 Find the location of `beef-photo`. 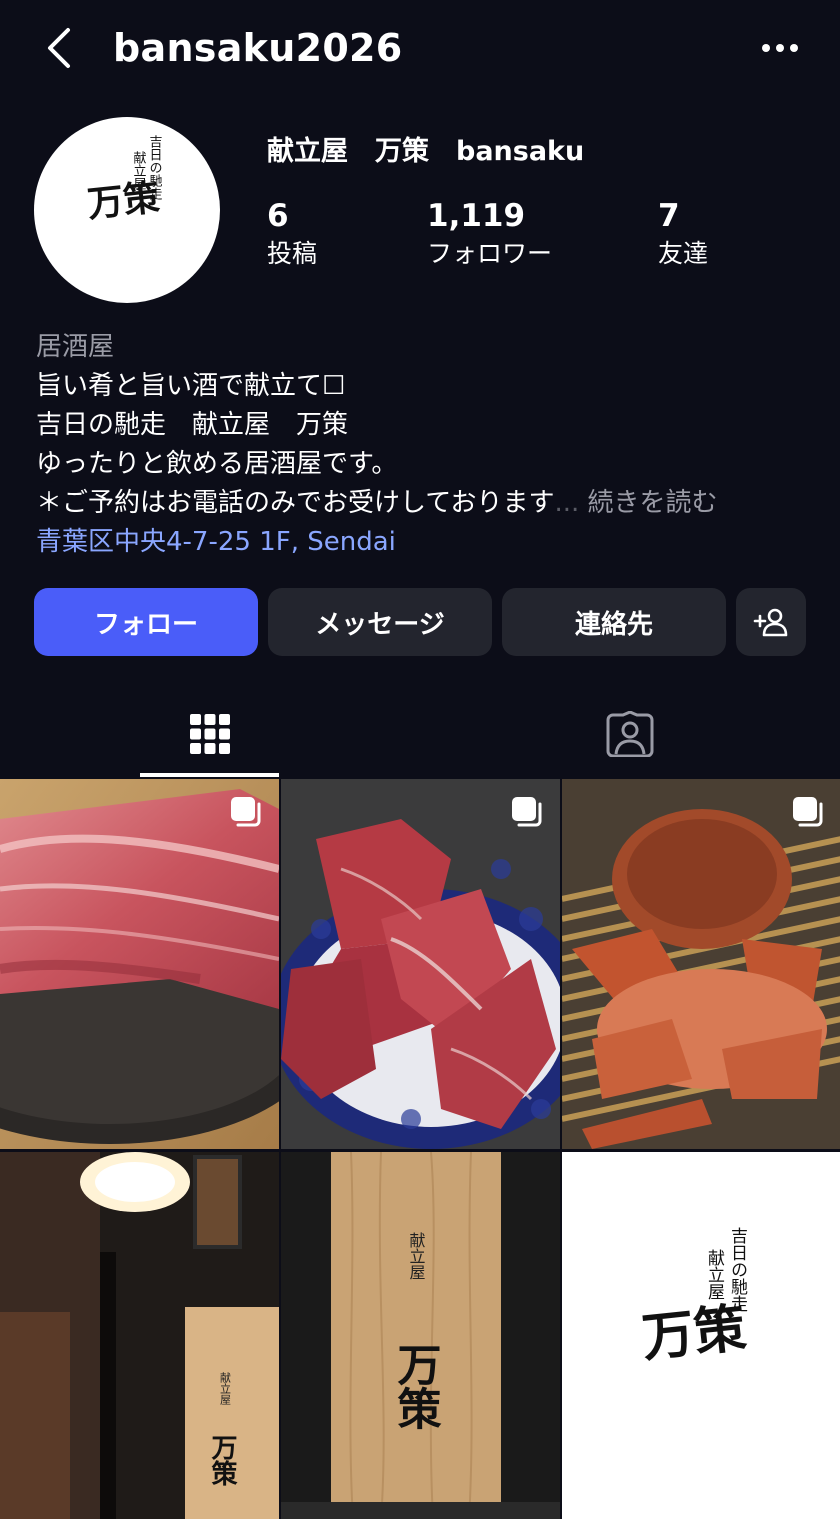

beef-photo is located at coordinates (420, 964).